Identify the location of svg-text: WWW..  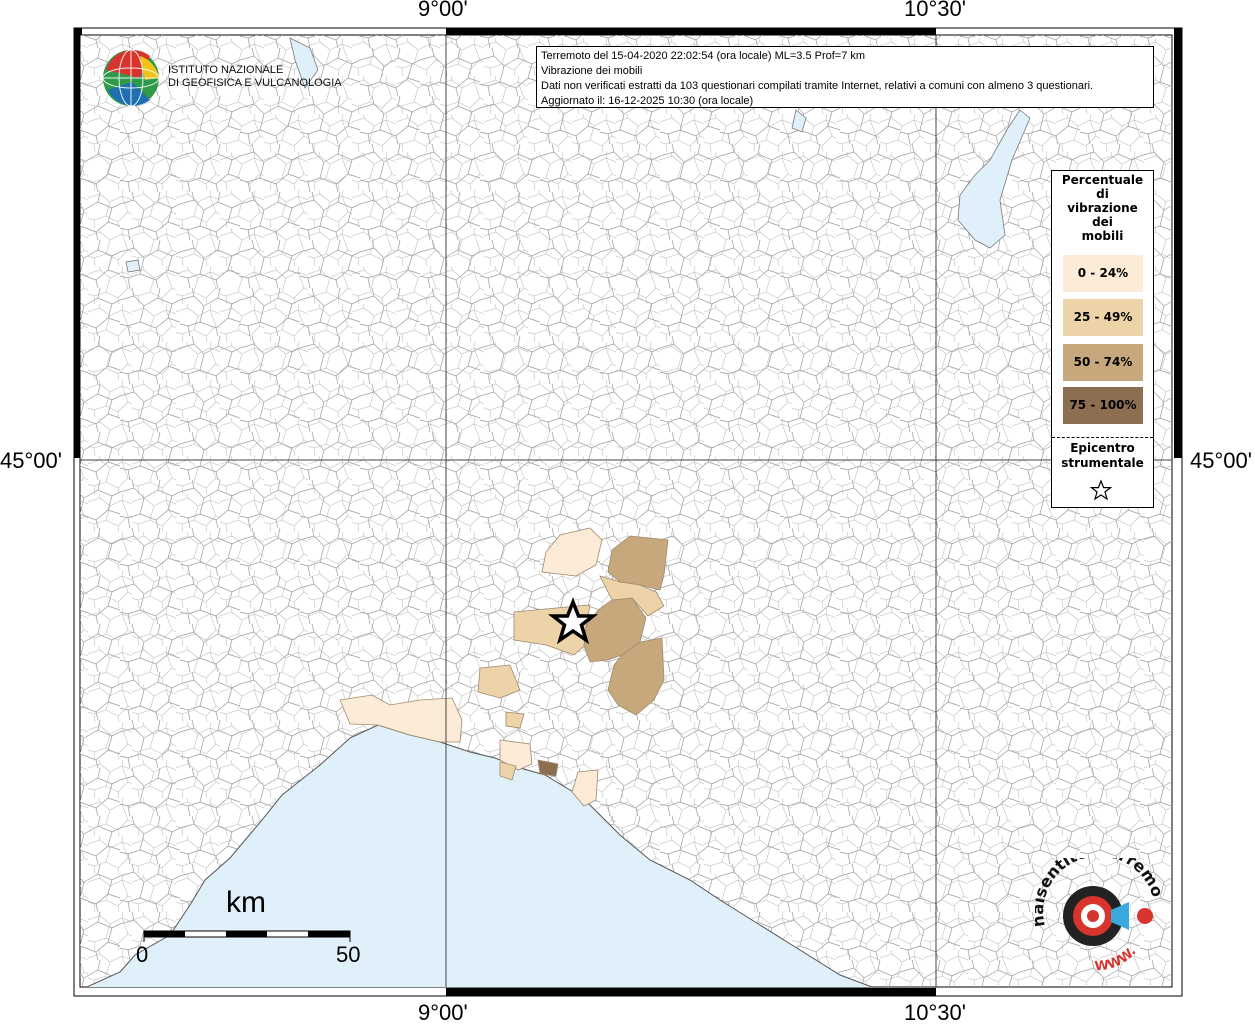
(1116, 959).